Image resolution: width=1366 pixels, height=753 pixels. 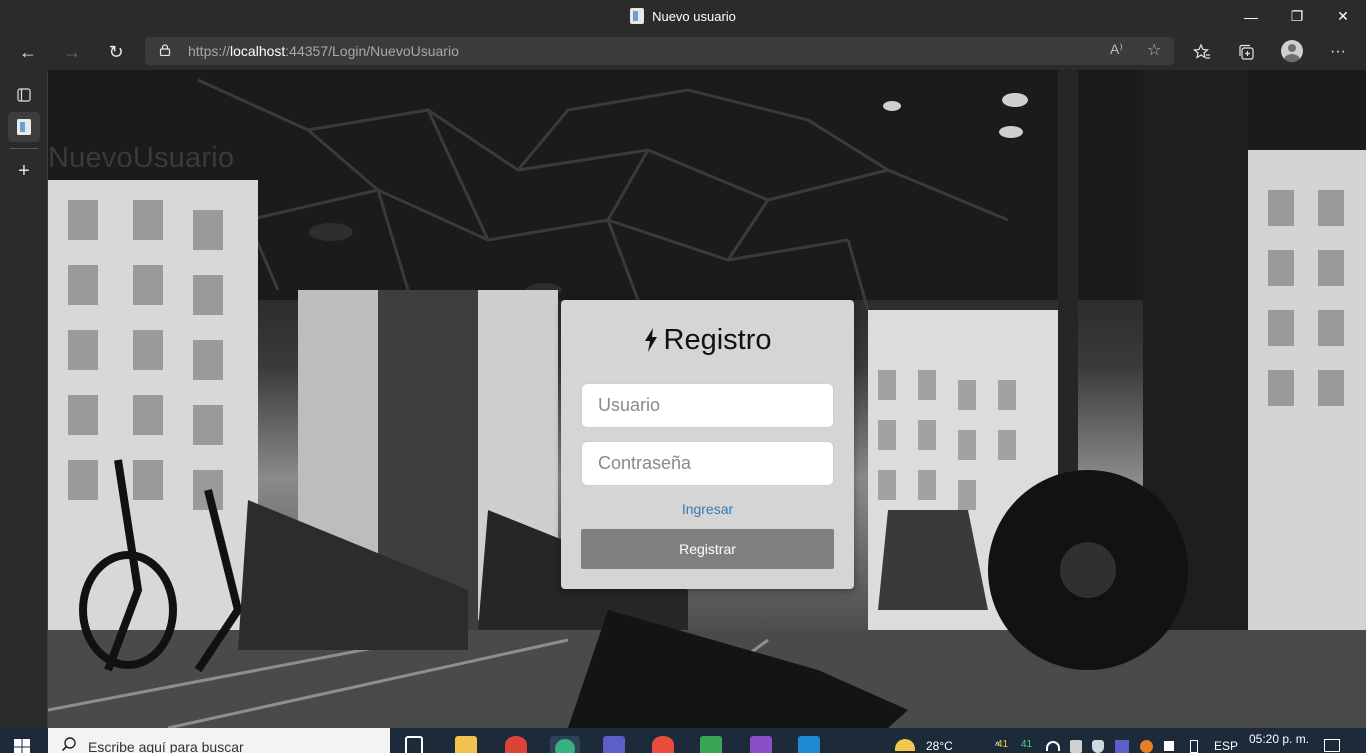 What do you see at coordinates (1154, 50) in the screenshot?
I see `add-favorite-icon: ☆` at bounding box center [1154, 50].